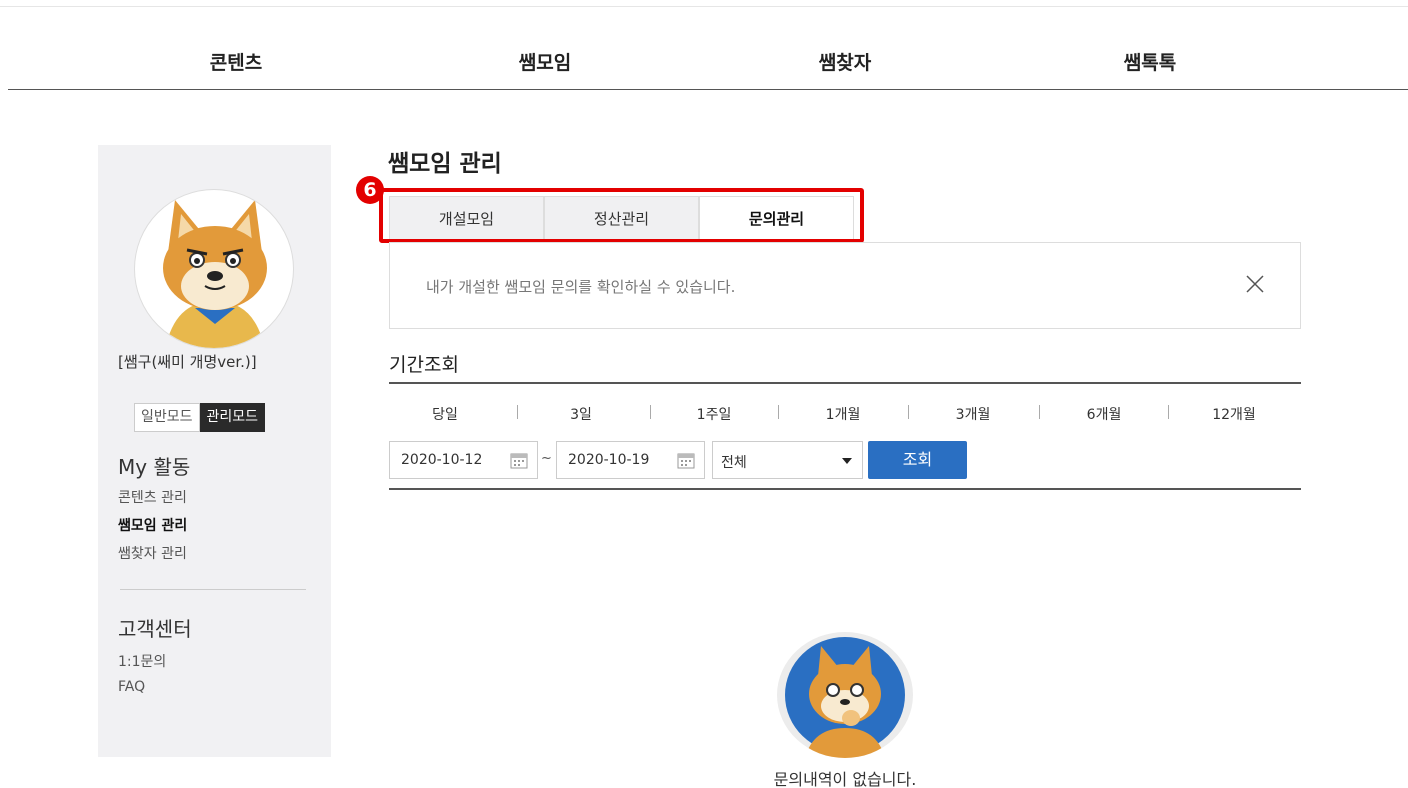 This screenshot has width=1408, height=788. Describe the element at coordinates (708, 60) in the screenshot. I see `global-nav: 콘텐츠 쌤모임 쌤찾자 쌤톡톡` at that location.